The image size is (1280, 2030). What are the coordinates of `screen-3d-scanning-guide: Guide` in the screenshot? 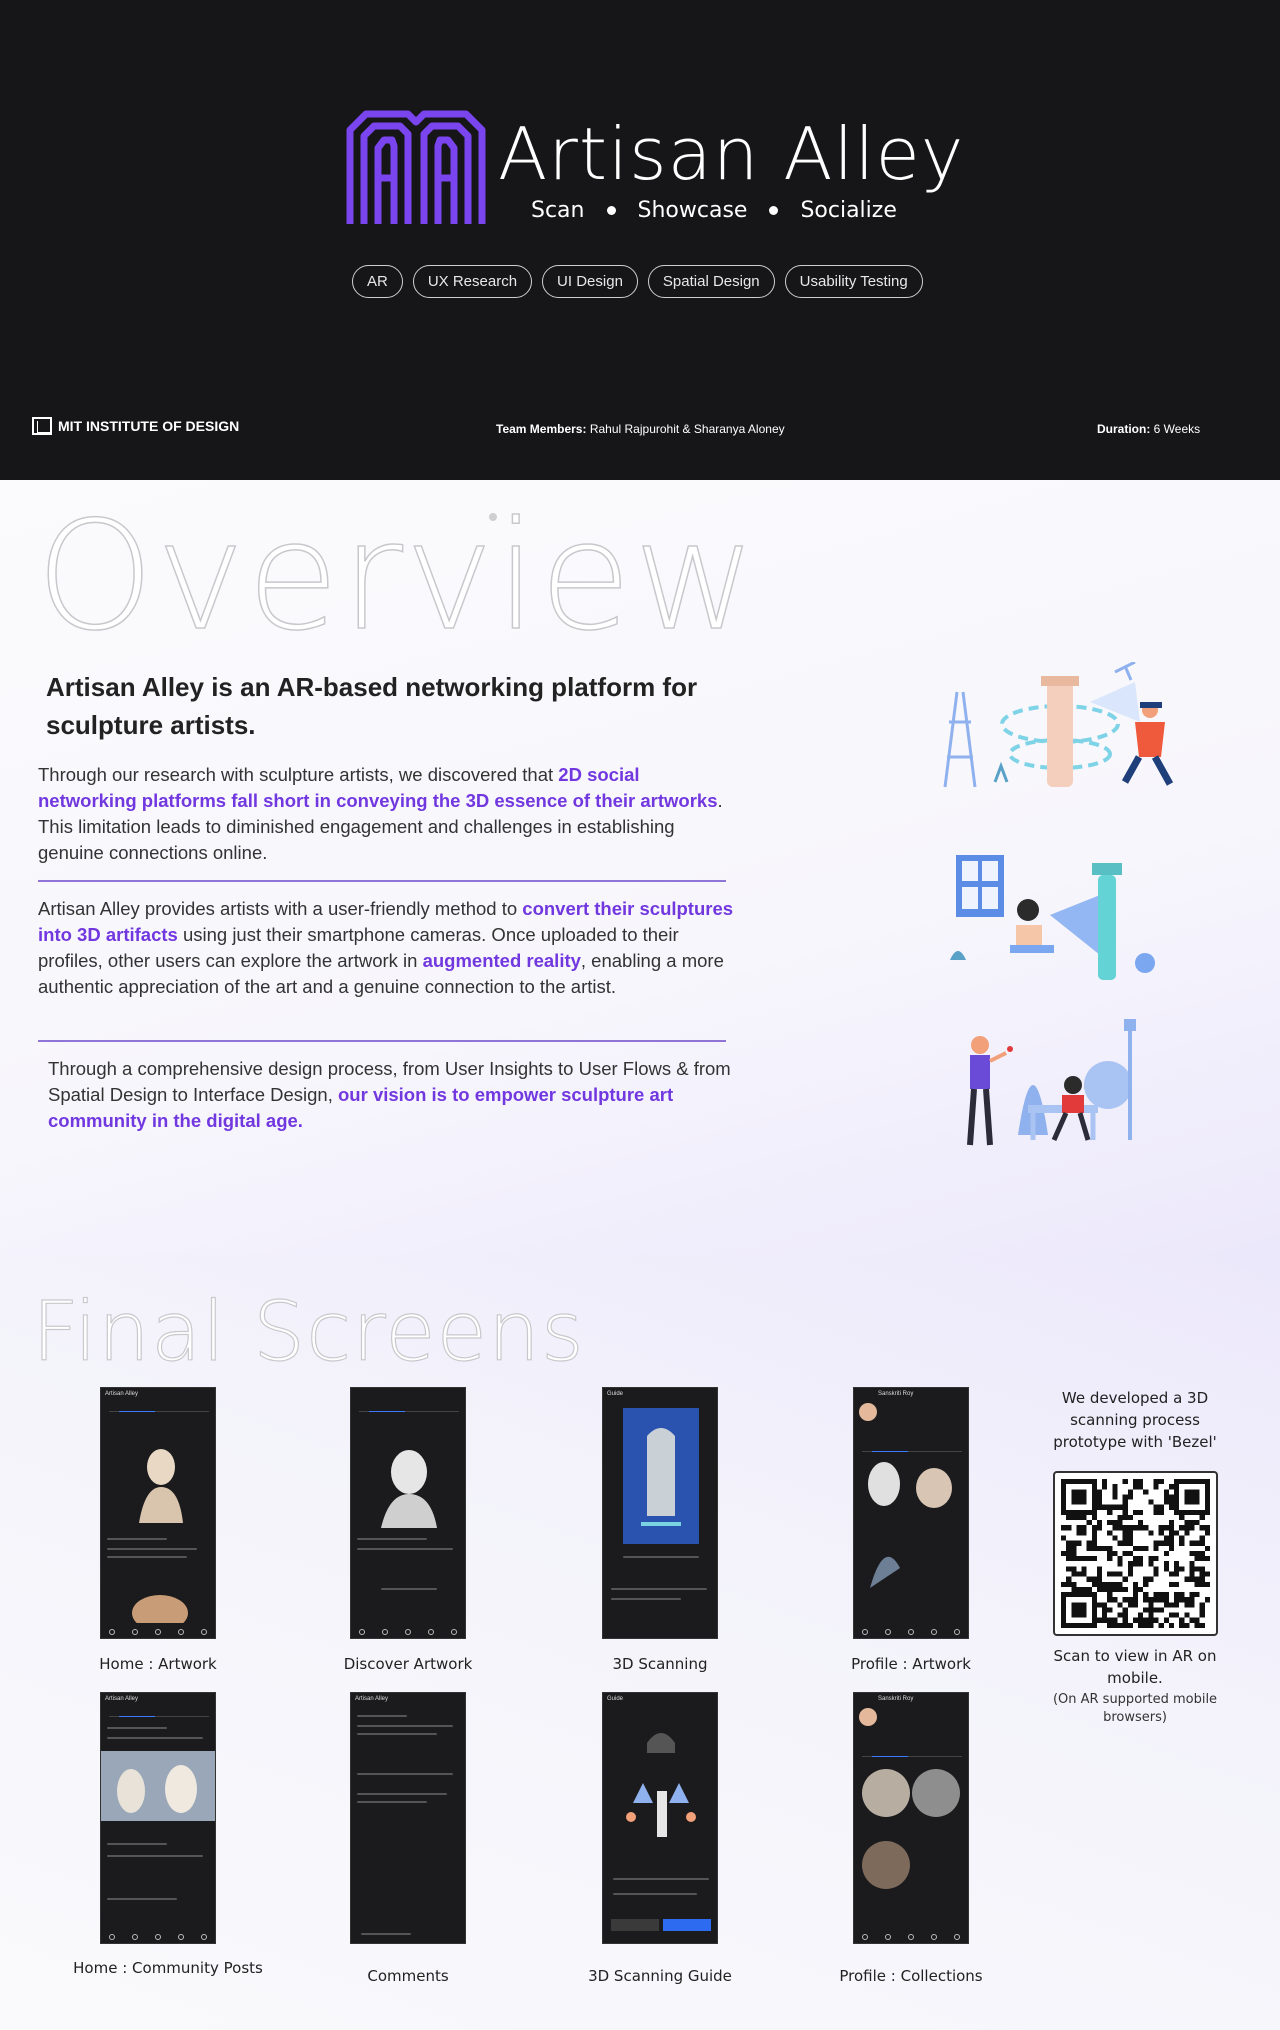 It's located at (660, 1818).